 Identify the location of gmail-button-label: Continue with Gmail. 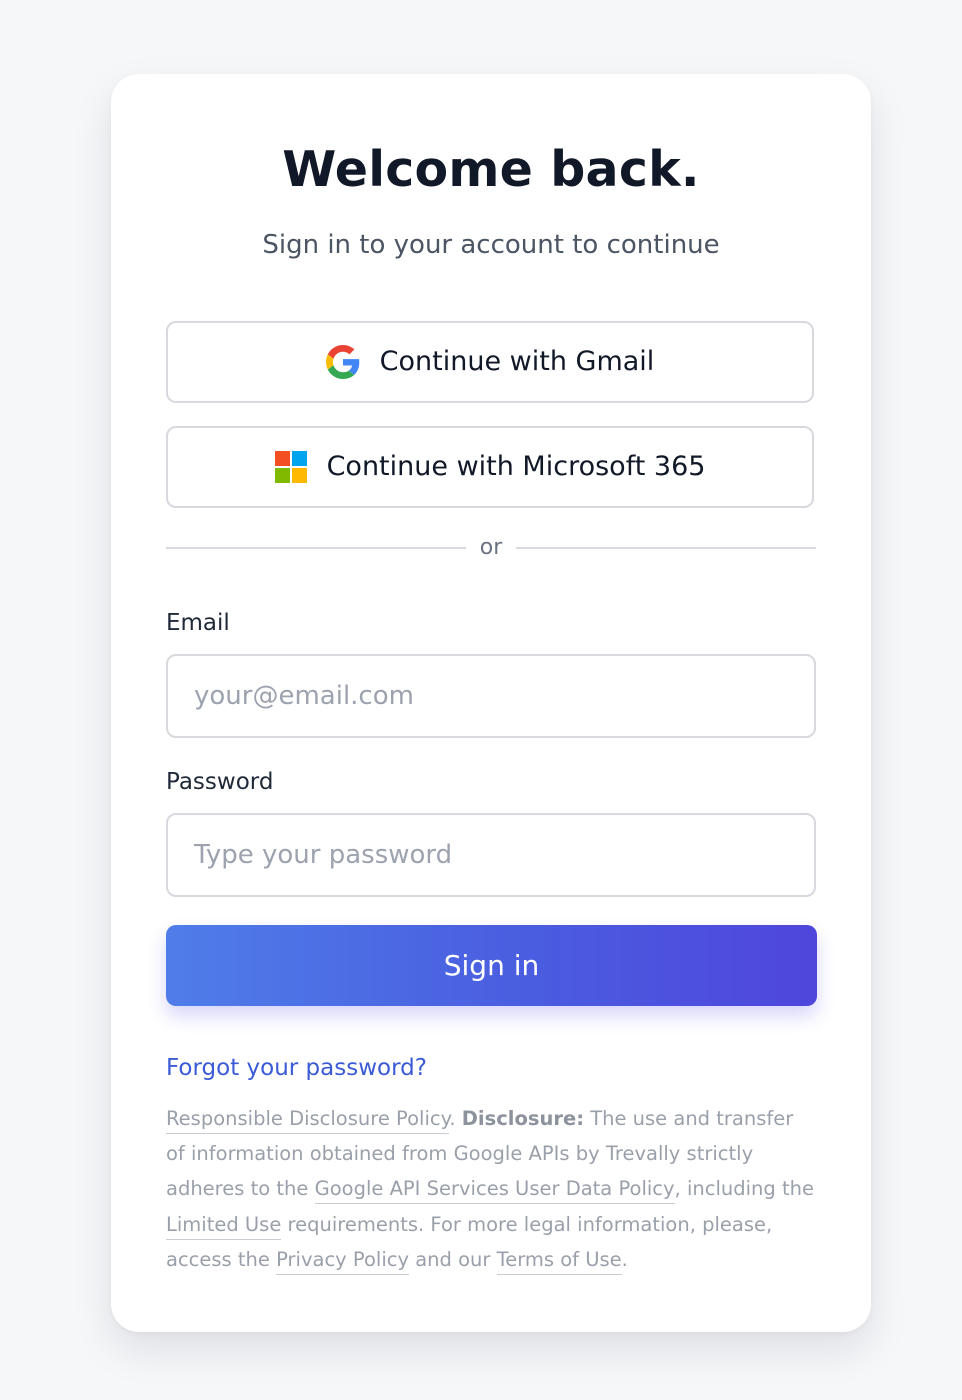
(517, 361).